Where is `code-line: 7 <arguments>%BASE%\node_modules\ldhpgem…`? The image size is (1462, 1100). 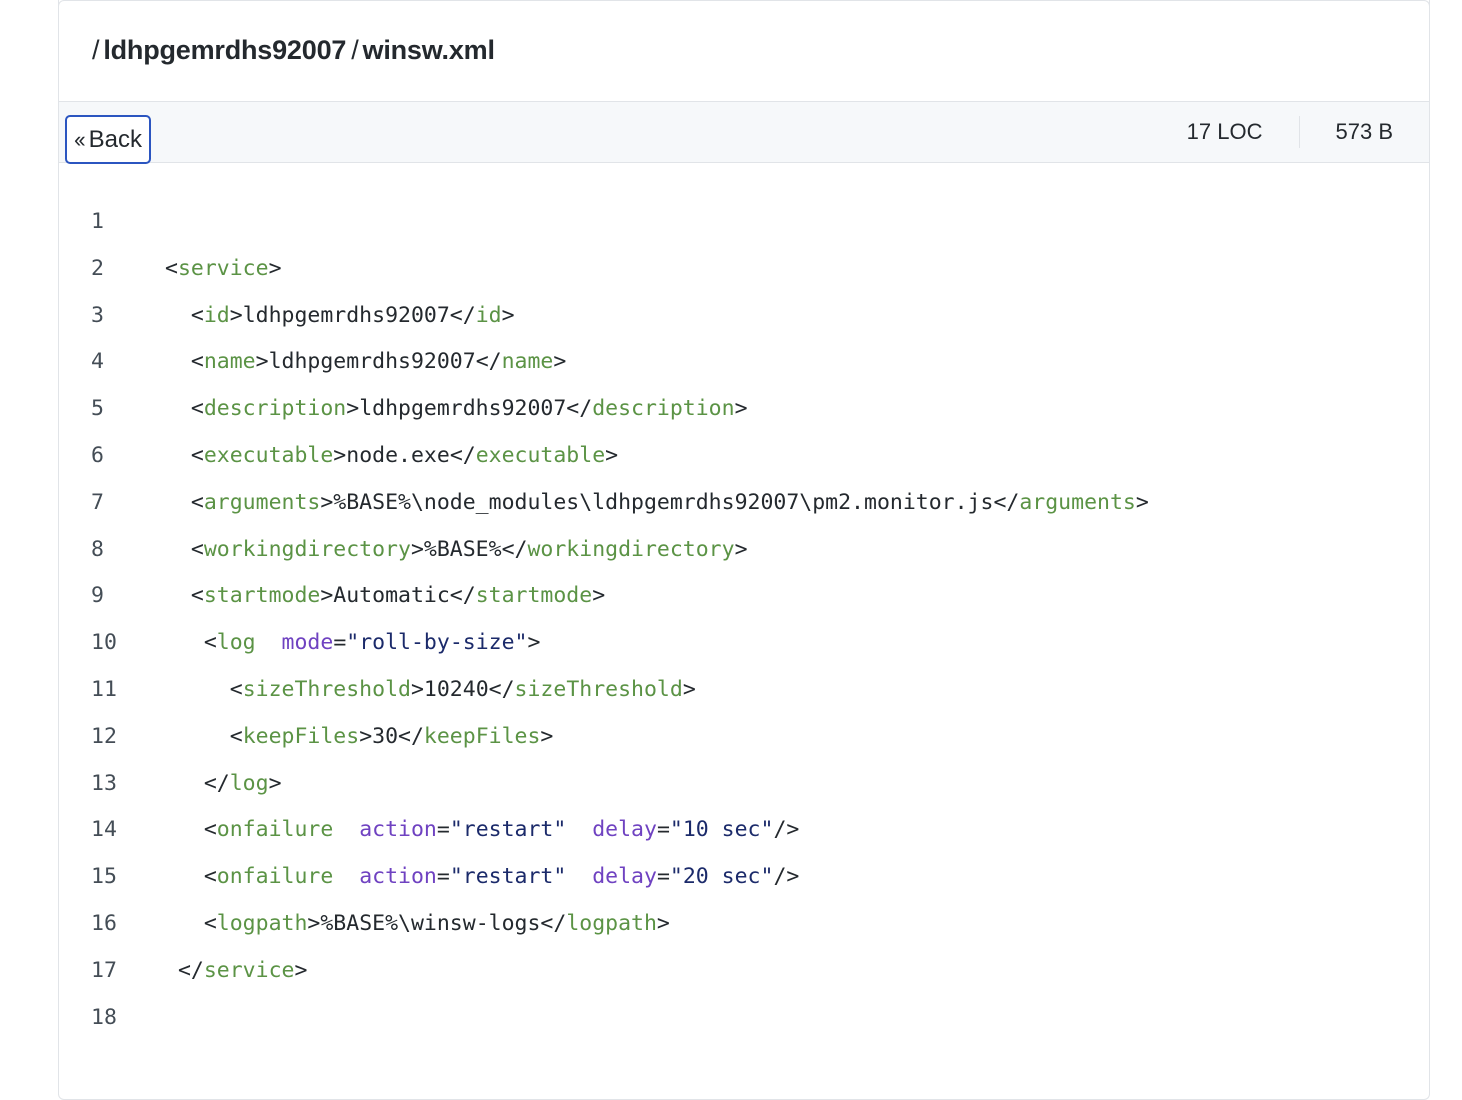
code-line: 7 <arguments>%BASE%\node_modules\ldhpgem… is located at coordinates (744, 513).